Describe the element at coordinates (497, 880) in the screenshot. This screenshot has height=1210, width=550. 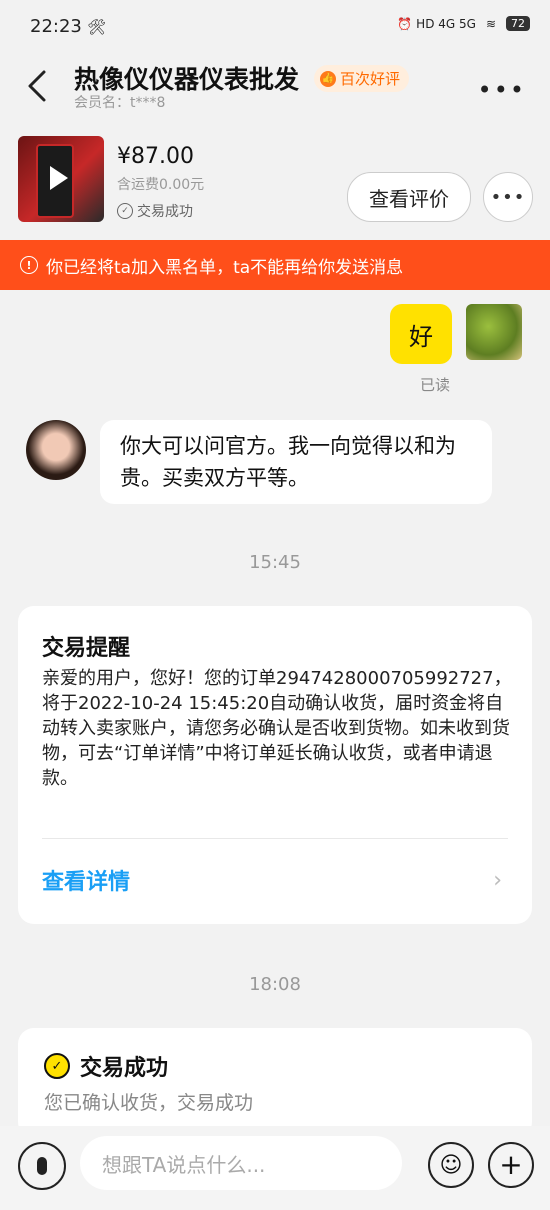
I see `chevron-right-icon: ›` at that location.